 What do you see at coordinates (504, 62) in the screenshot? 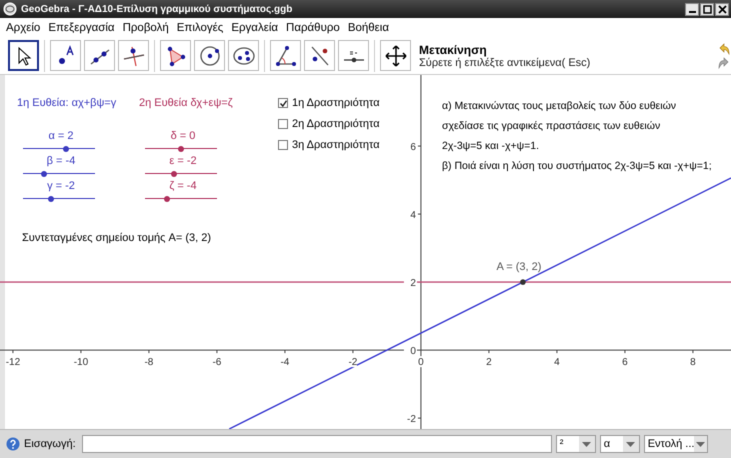
I see `tool-help-text: Σύρετε ή επιλέξτε αντικείμενα( Esc)` at bounding box center [504, 62].